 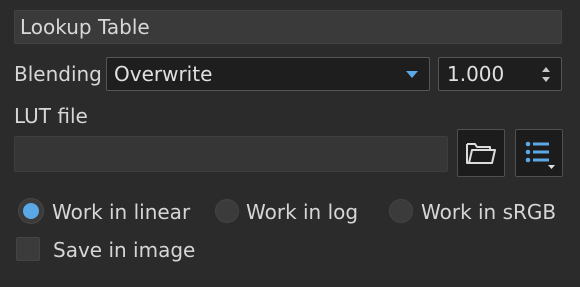 What do you see at coordinates (546, 79) in the screenshot?
I see `spin-down-icon` at bounding box center [546, 79].